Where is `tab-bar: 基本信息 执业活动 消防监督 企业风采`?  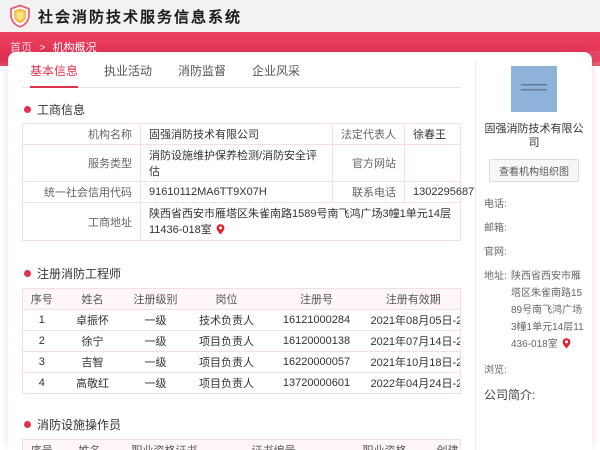
tab-bar: 基本信息 执业活动 消防监督 企业风采 is located at coordinates (241, 75).